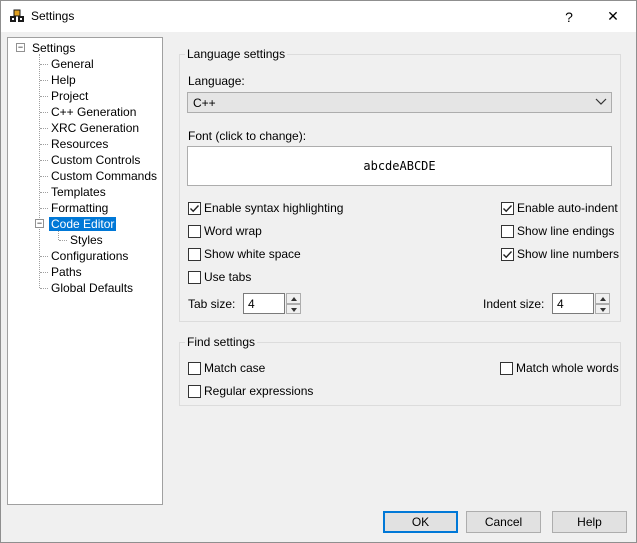 The image size is (637, 543). Describe the element at coordinates (66, 272) in the screenshot. I see `tree-item-paths: Paths` at that location.